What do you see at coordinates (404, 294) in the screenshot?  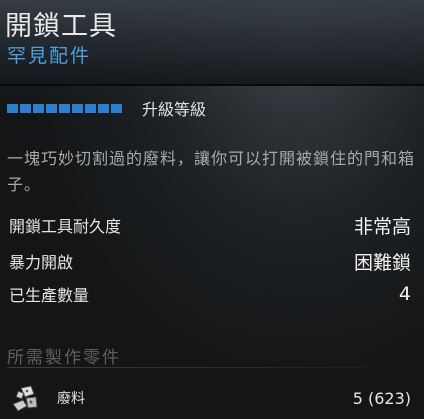 I see `stat-value: 4` at bounding box center [404, 294].